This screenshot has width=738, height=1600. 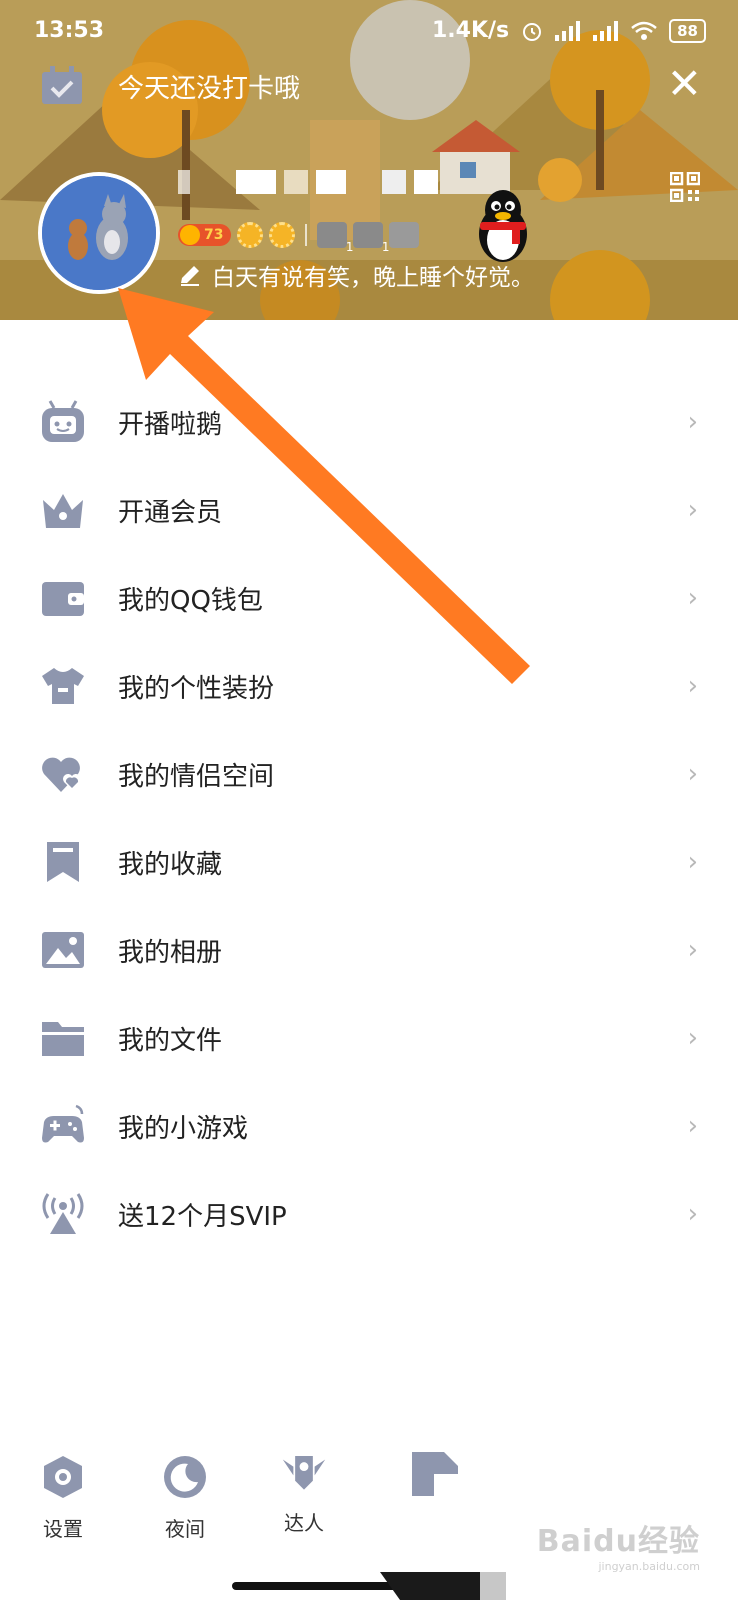 What do you see at coordinates (63, 1123) in the screenshot?
I see `gamepad-icon` at bounding box center [63, 1123].